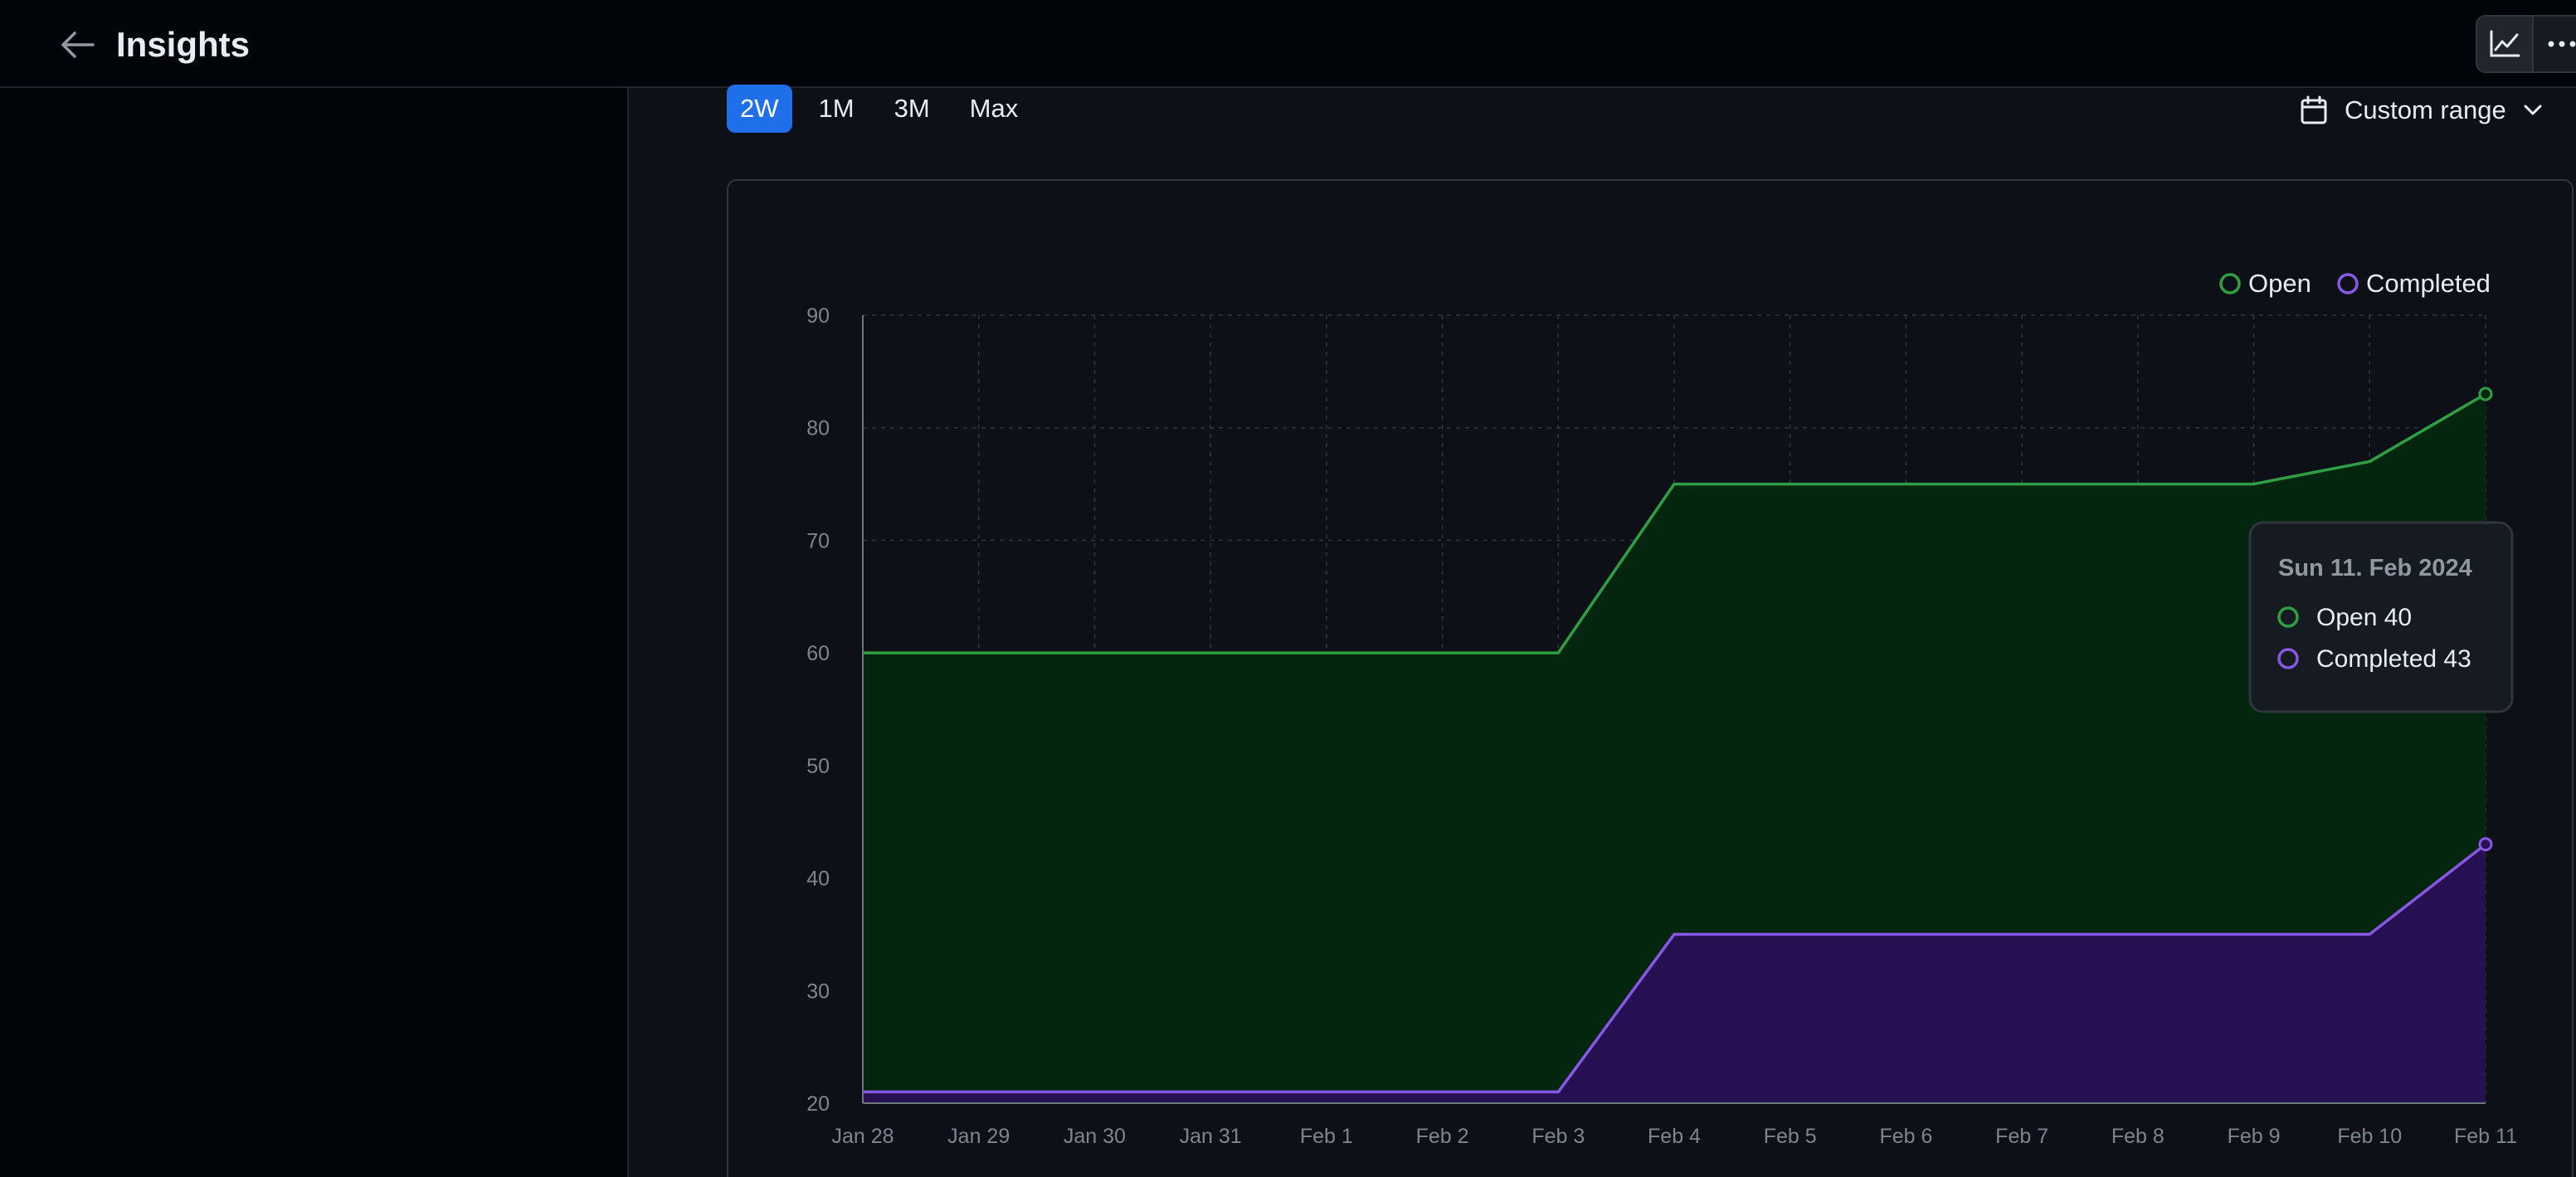 The width and height of the screenshot is (2576, 1177). Describe the element at coordinates (818, 316) in the screenshot. I see `y-tick-label: 90` at that location.